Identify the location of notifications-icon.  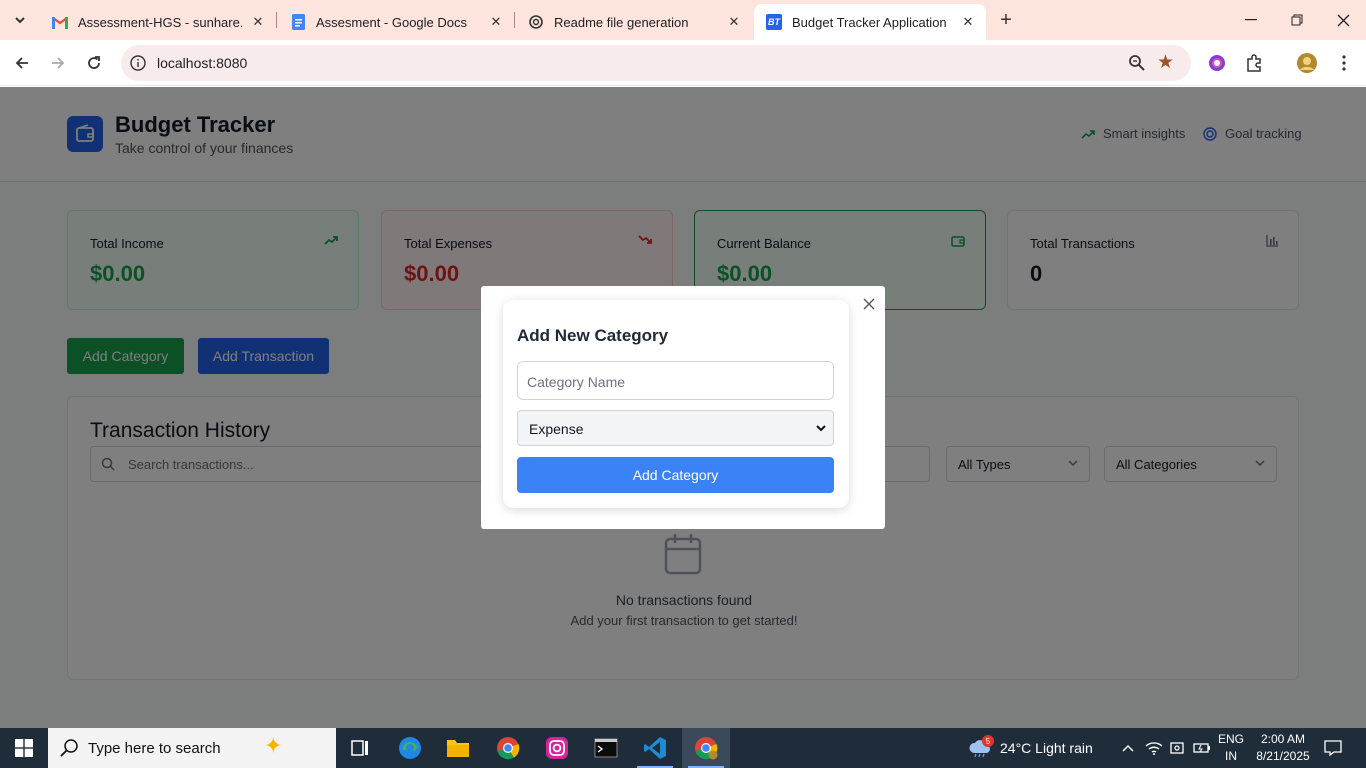
(1333, 748).